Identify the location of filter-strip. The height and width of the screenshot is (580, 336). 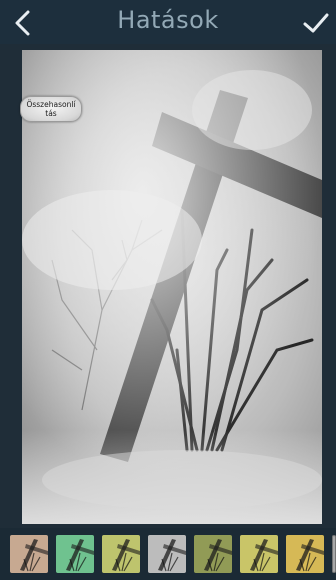
(168, 554).